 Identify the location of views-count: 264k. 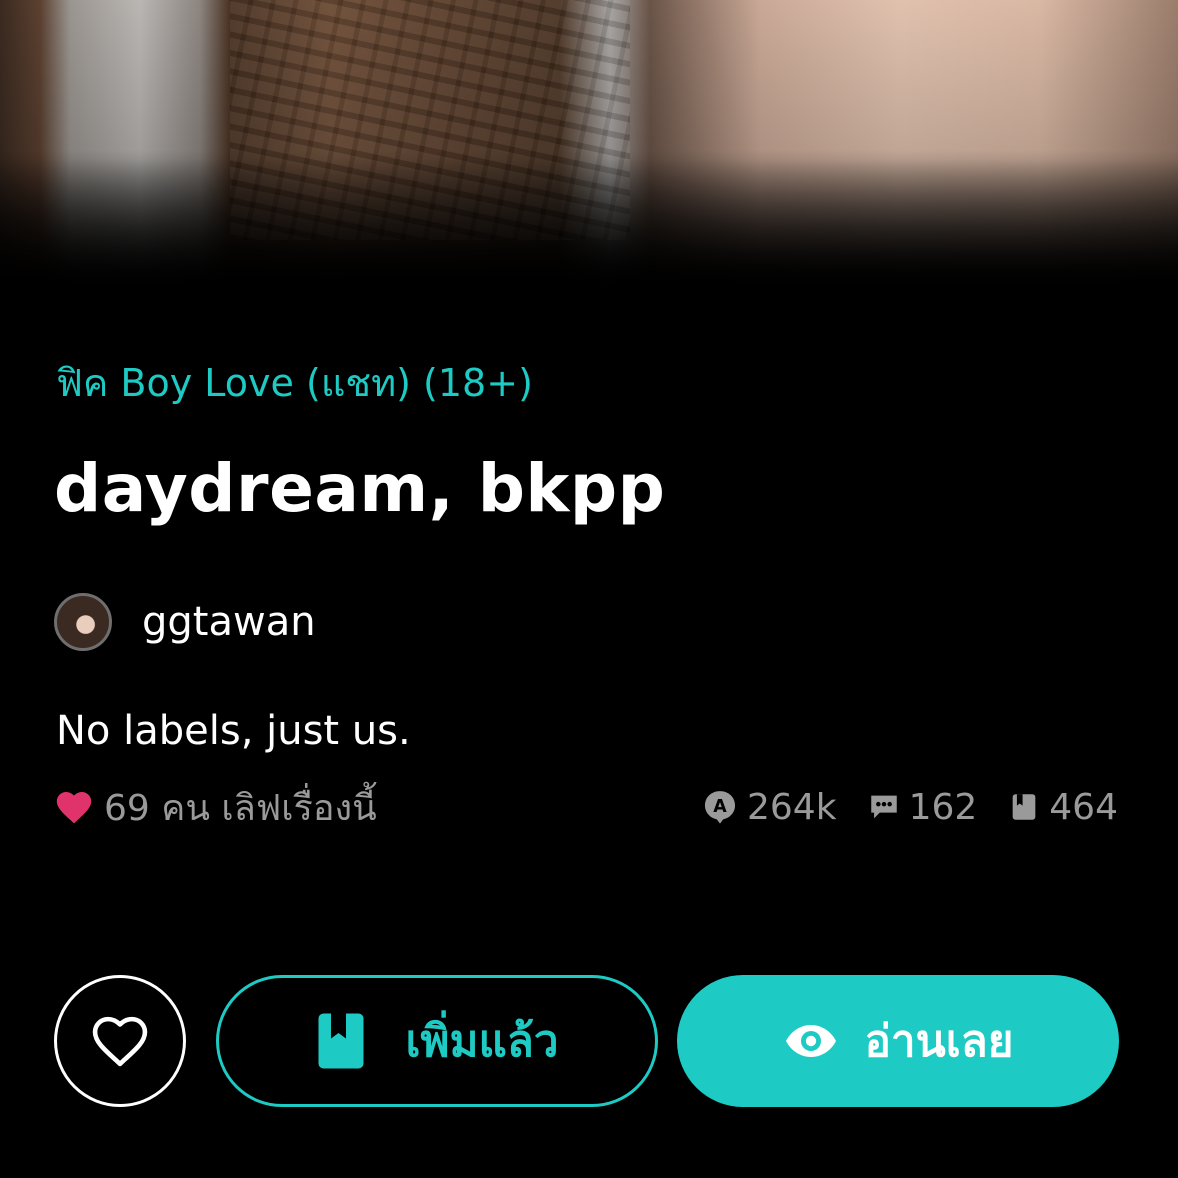
(792, 807).